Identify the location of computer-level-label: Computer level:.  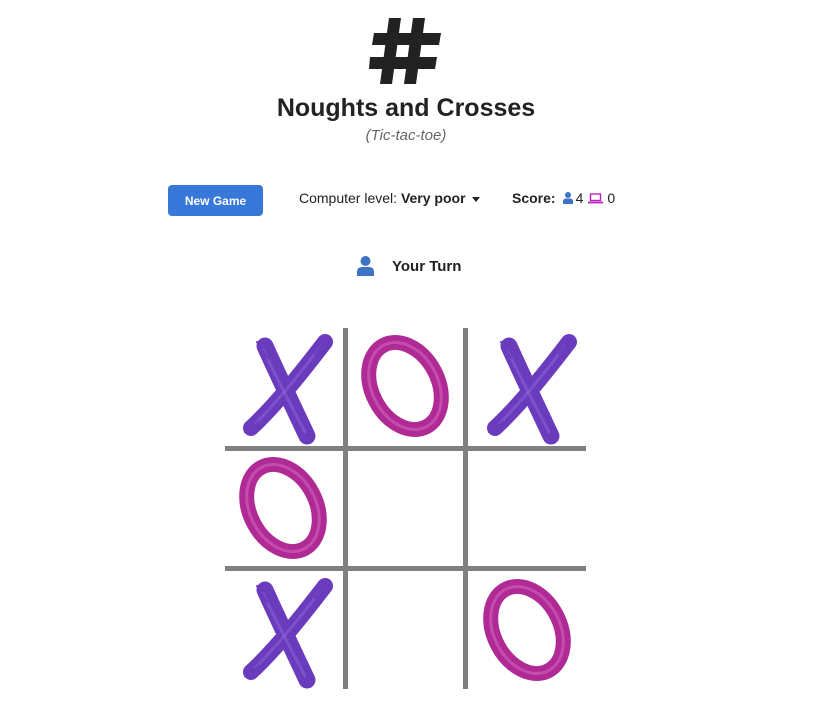
(348, 198).